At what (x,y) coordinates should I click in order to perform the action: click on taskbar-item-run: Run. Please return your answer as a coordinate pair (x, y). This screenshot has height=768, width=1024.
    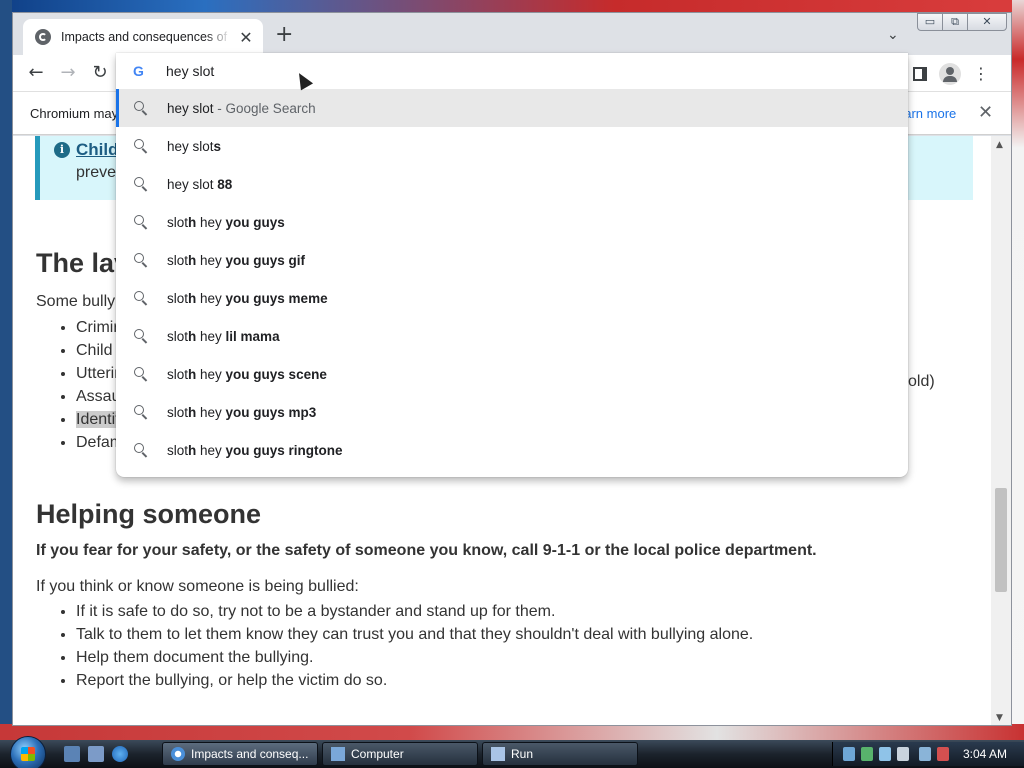
    Looking at the image, I should click on (560, 754).